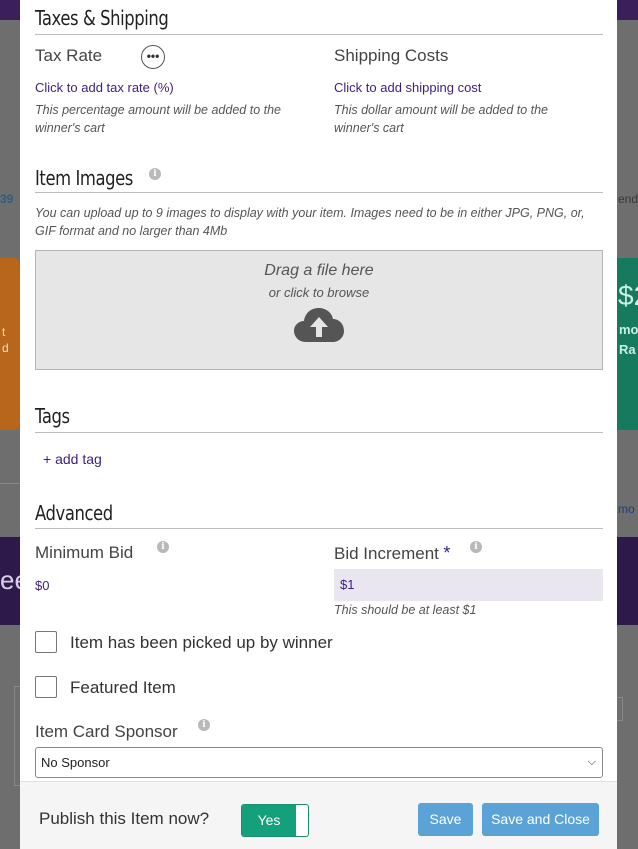 Image resolution: width=638 pixels, height=849 pixels. What do you see at coordinates (445, 819) in the screenshot?
I see `save-button: Save` at bounding box center [445, 819].